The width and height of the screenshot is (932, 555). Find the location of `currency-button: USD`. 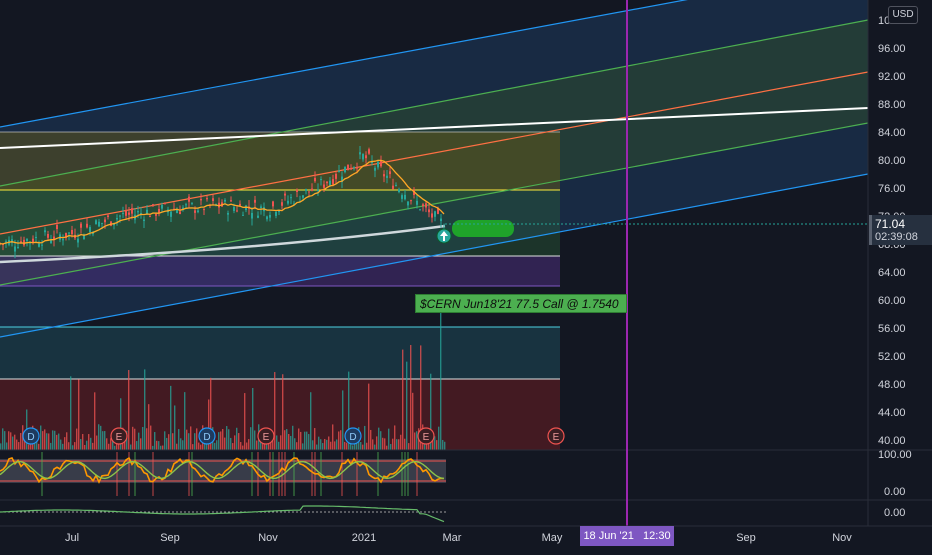

currency-button: USD is located at coordinates (903, 15).